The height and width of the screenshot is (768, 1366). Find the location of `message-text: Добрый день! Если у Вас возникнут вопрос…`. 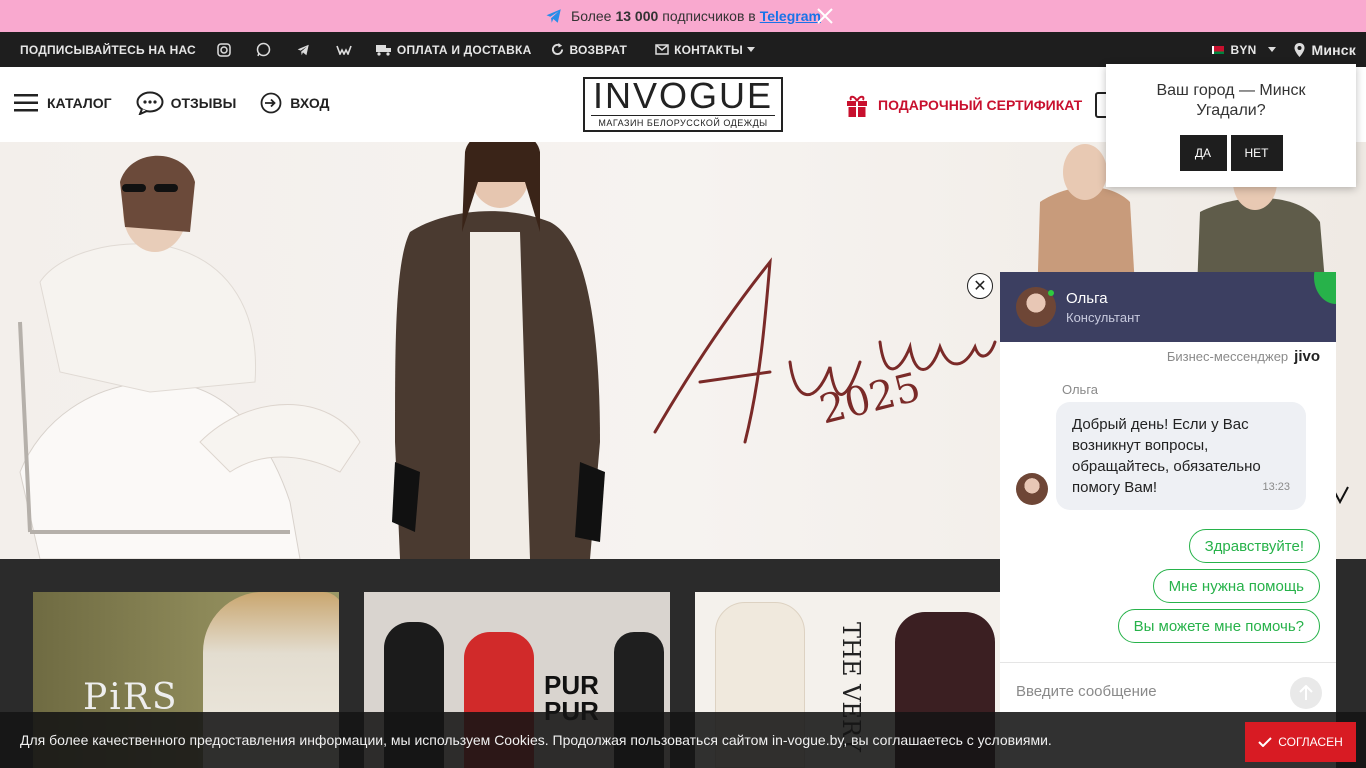

message-text: Добрый день! Если у Вас возникнут вопрос… is located at coordinates (1166, 456).